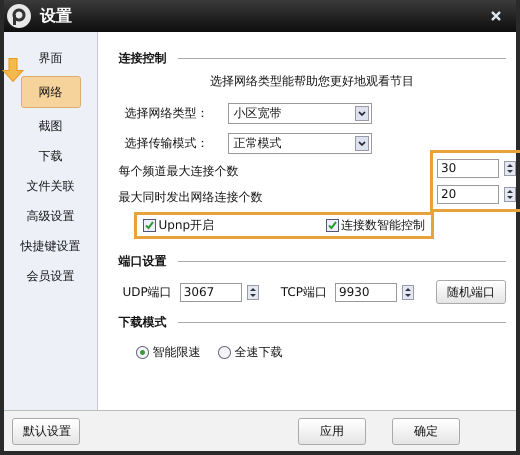 The width and height of the screenshot is (520, 455). What do you see at coordinates (303, 292) in the screenshot?
I see `field-label: TCP端口` at bounding box center [303, 292].